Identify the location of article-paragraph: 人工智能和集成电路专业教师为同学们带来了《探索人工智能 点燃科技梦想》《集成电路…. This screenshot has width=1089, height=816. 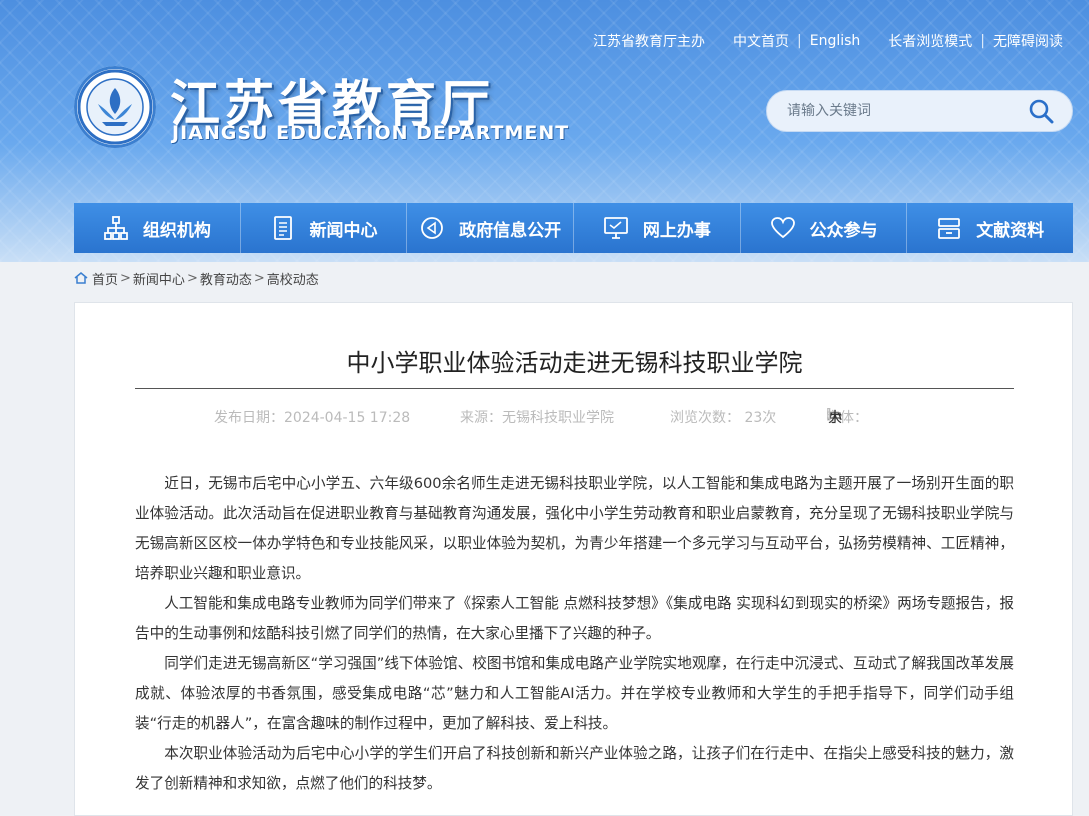
(574, 618).